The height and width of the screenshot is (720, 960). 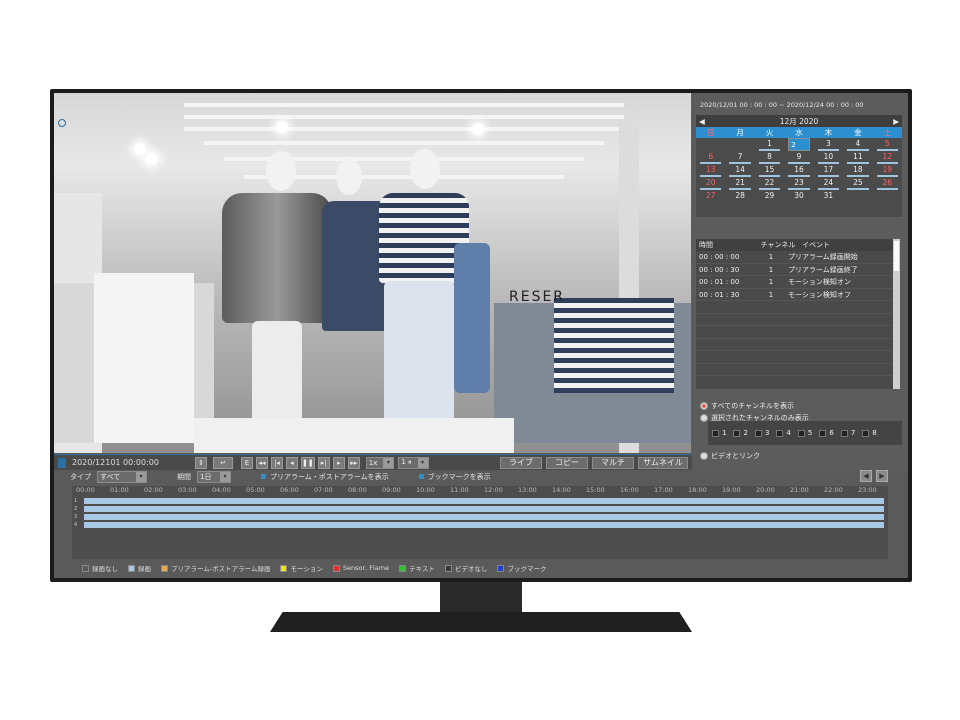 I want to click on channel-checkbox: 2, so click(x=740, y=433).